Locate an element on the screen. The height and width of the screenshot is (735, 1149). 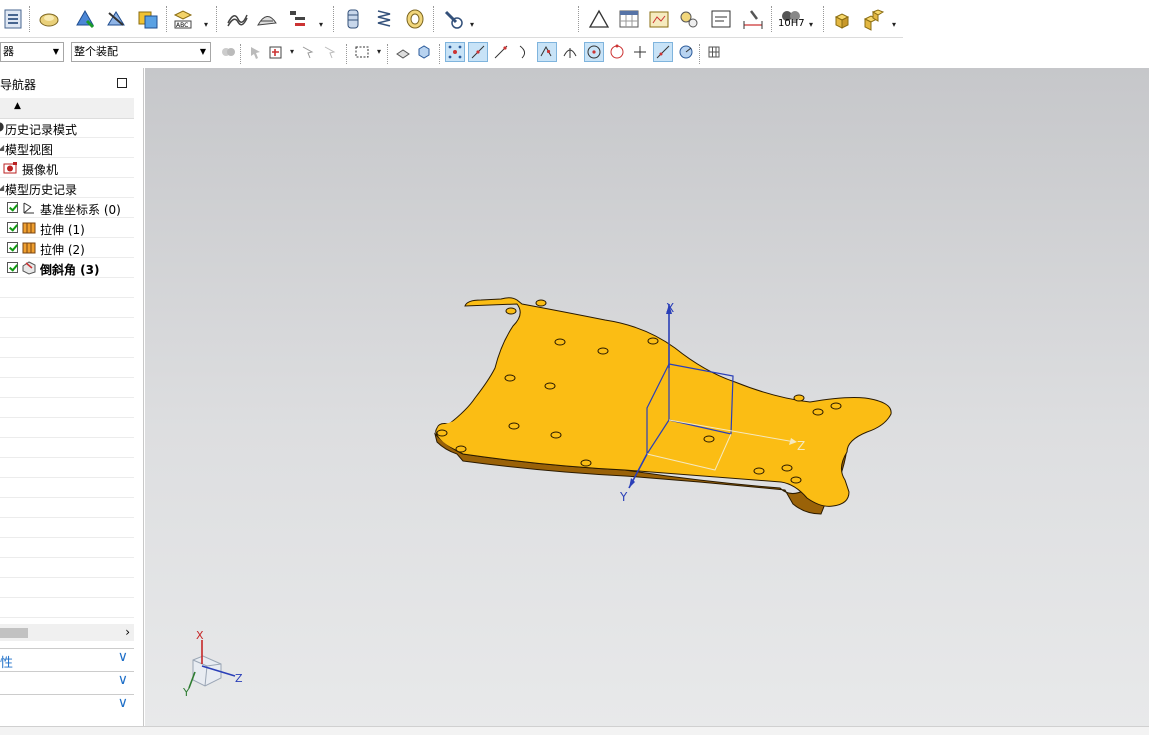
snap-intersection-icon is located at coordinates (547, 52).